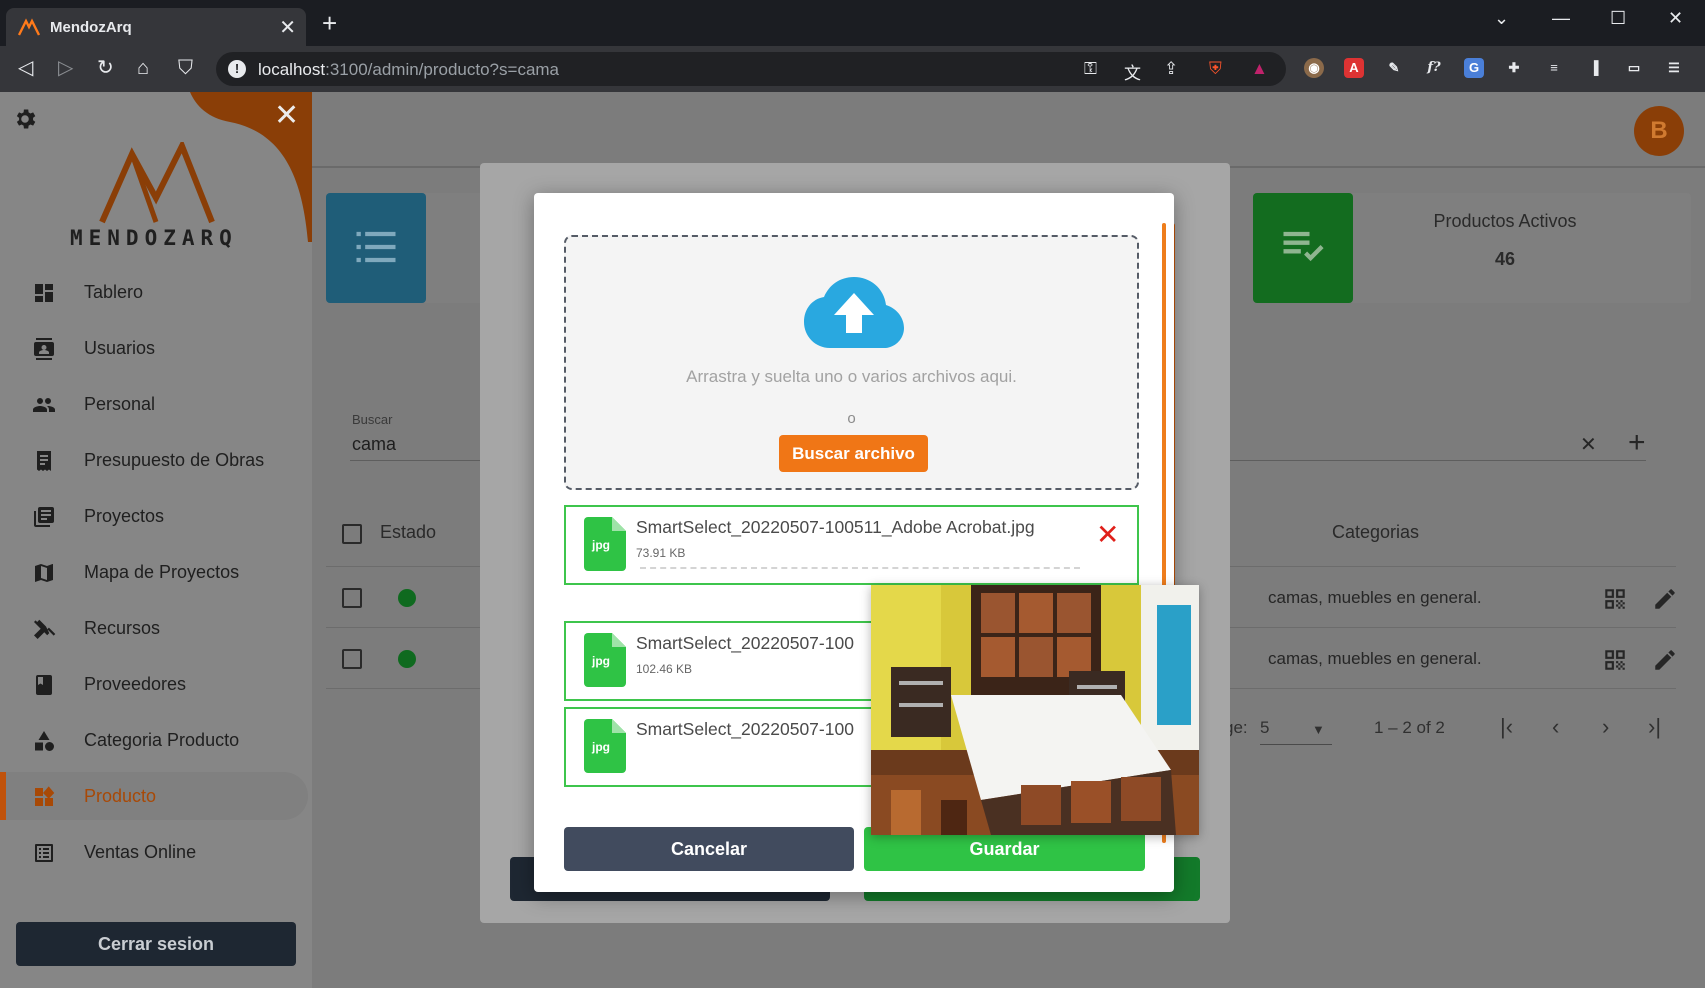 This screenshot has height=988, width=1705. Describe the element at coordinates (25, 119) in the screenshot. I see `settings-gear-icon` at that location.